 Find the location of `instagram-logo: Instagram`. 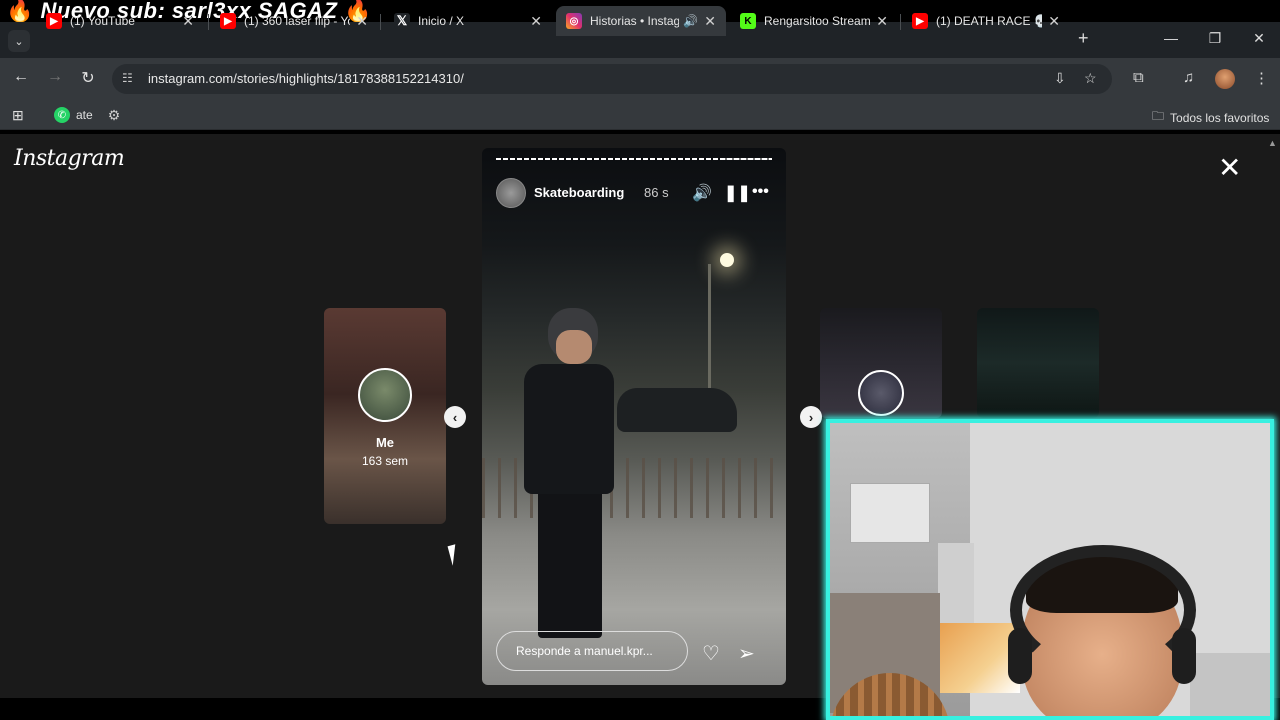

instagram-logo: Instagram is located at coordinates (69, 158).